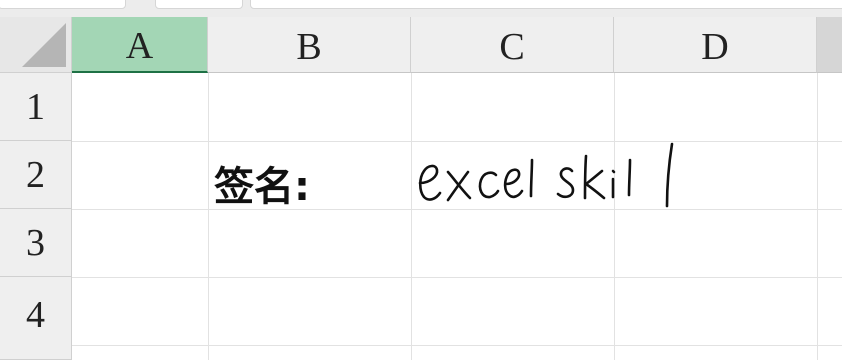 The image size is (842, 360). Describe the element at coordinates (199, 4) in the screenshot. I see `function-buttons` at that location.